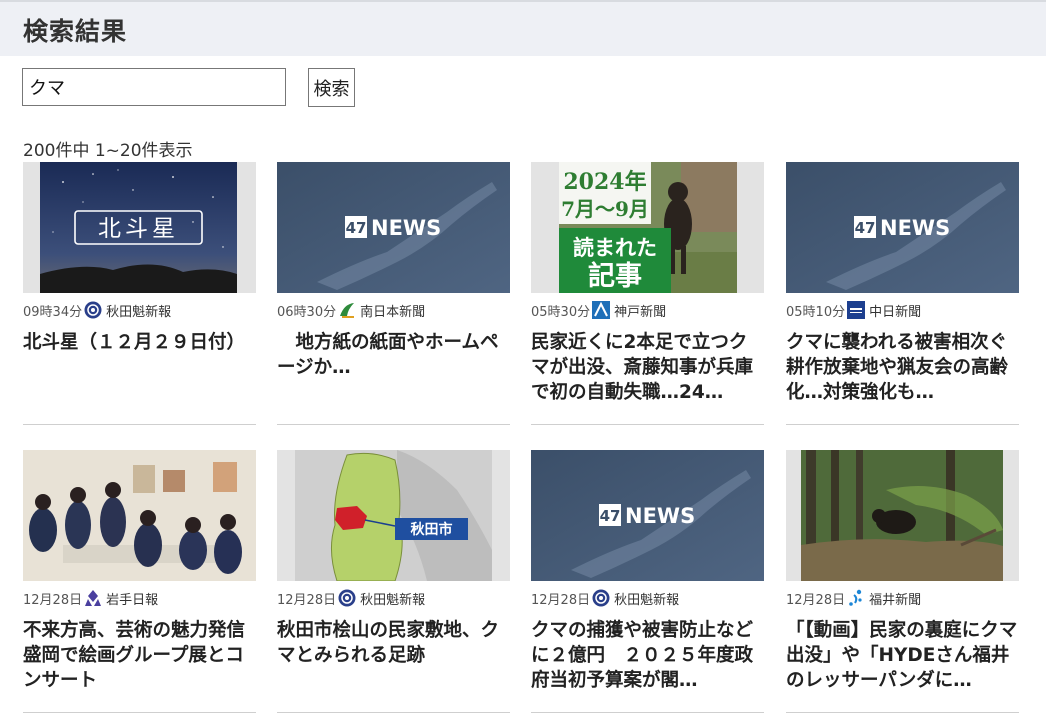  I want to click on kobe-shimbun-logo-icon, so click(601, 310).